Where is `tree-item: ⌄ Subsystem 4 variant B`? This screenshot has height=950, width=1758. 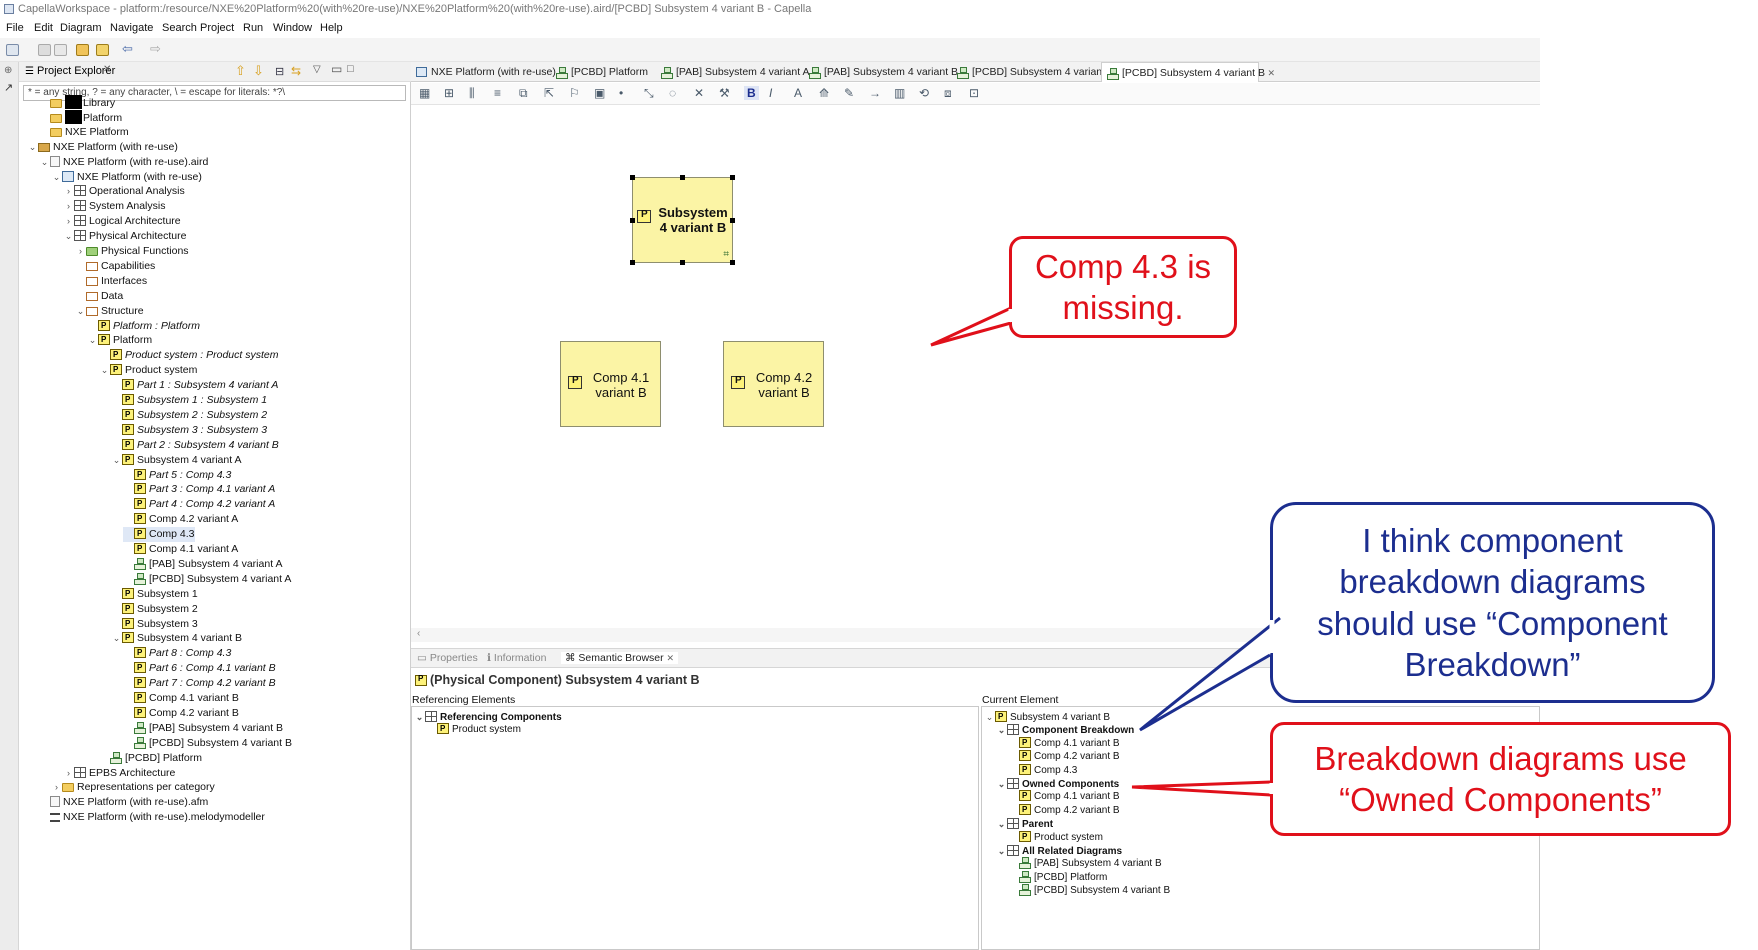
tree-item: ⌄ Subsystem 4 variant B is located at coordinates (176, 638).